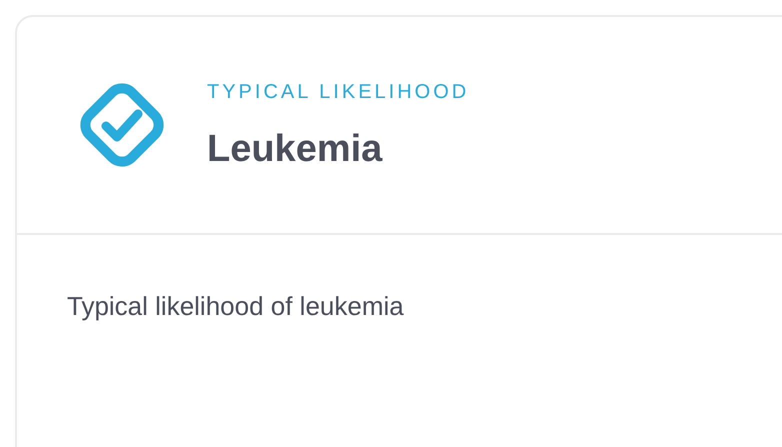 This screenshot has height=447, width=782. Describe the element at coordinates (338, 92) in the screenshot. I see `category-label: TYPICAL LIKELIHOOD` at that location.